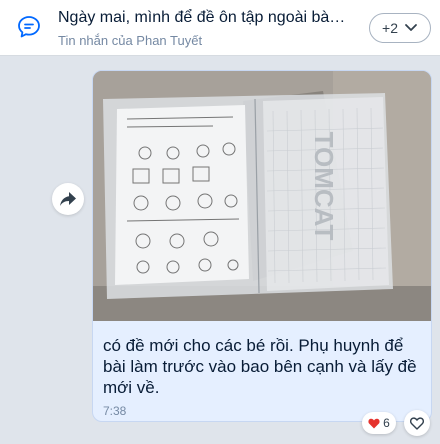 The width and height of the screenshot is (440, 444). Describe the element at coordinates (29, 27) in the screenshot. I see `chat-bubble-icon` at that location.